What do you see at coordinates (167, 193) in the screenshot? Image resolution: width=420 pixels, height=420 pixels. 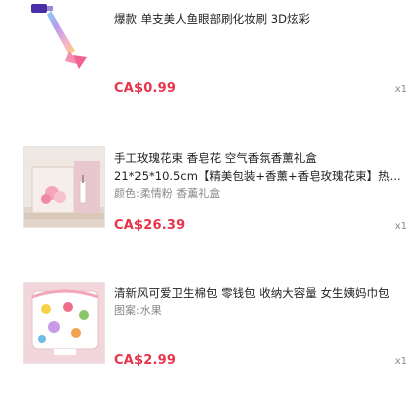 I see `product-variant: 颜色:柔情粉 香薰礼盒` at bounding box center [167, 193].